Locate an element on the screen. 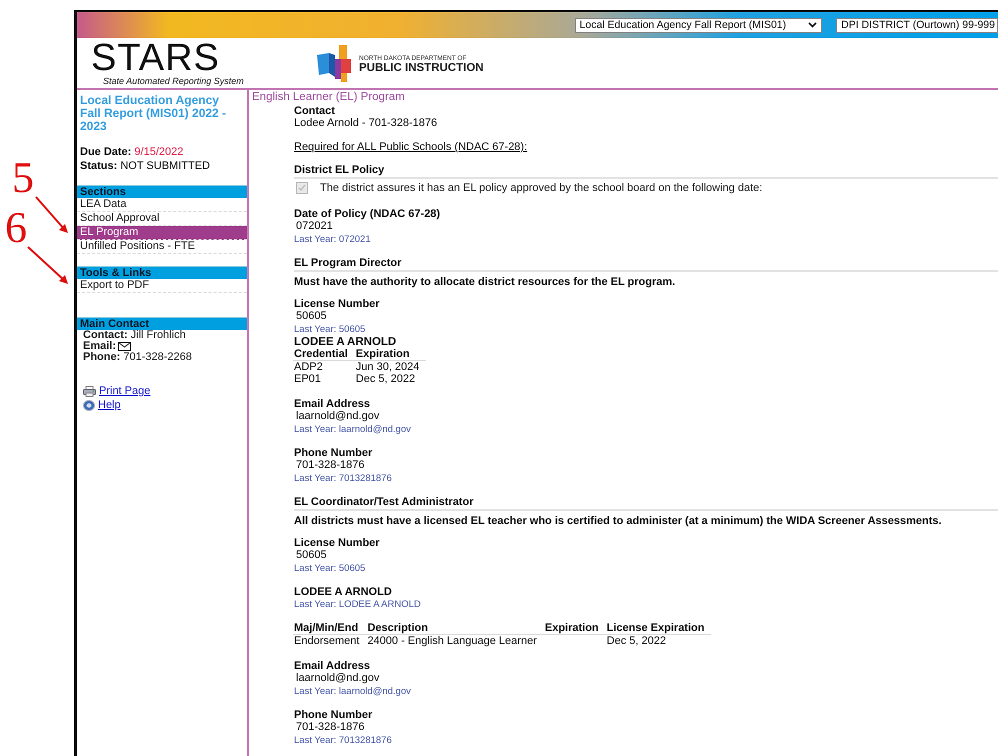 The height and width of the screenshot is (756, 998). checkbox-label: The district assures it has an EL policy approved by the school board on the following date: is located at coordinates (541, 188).